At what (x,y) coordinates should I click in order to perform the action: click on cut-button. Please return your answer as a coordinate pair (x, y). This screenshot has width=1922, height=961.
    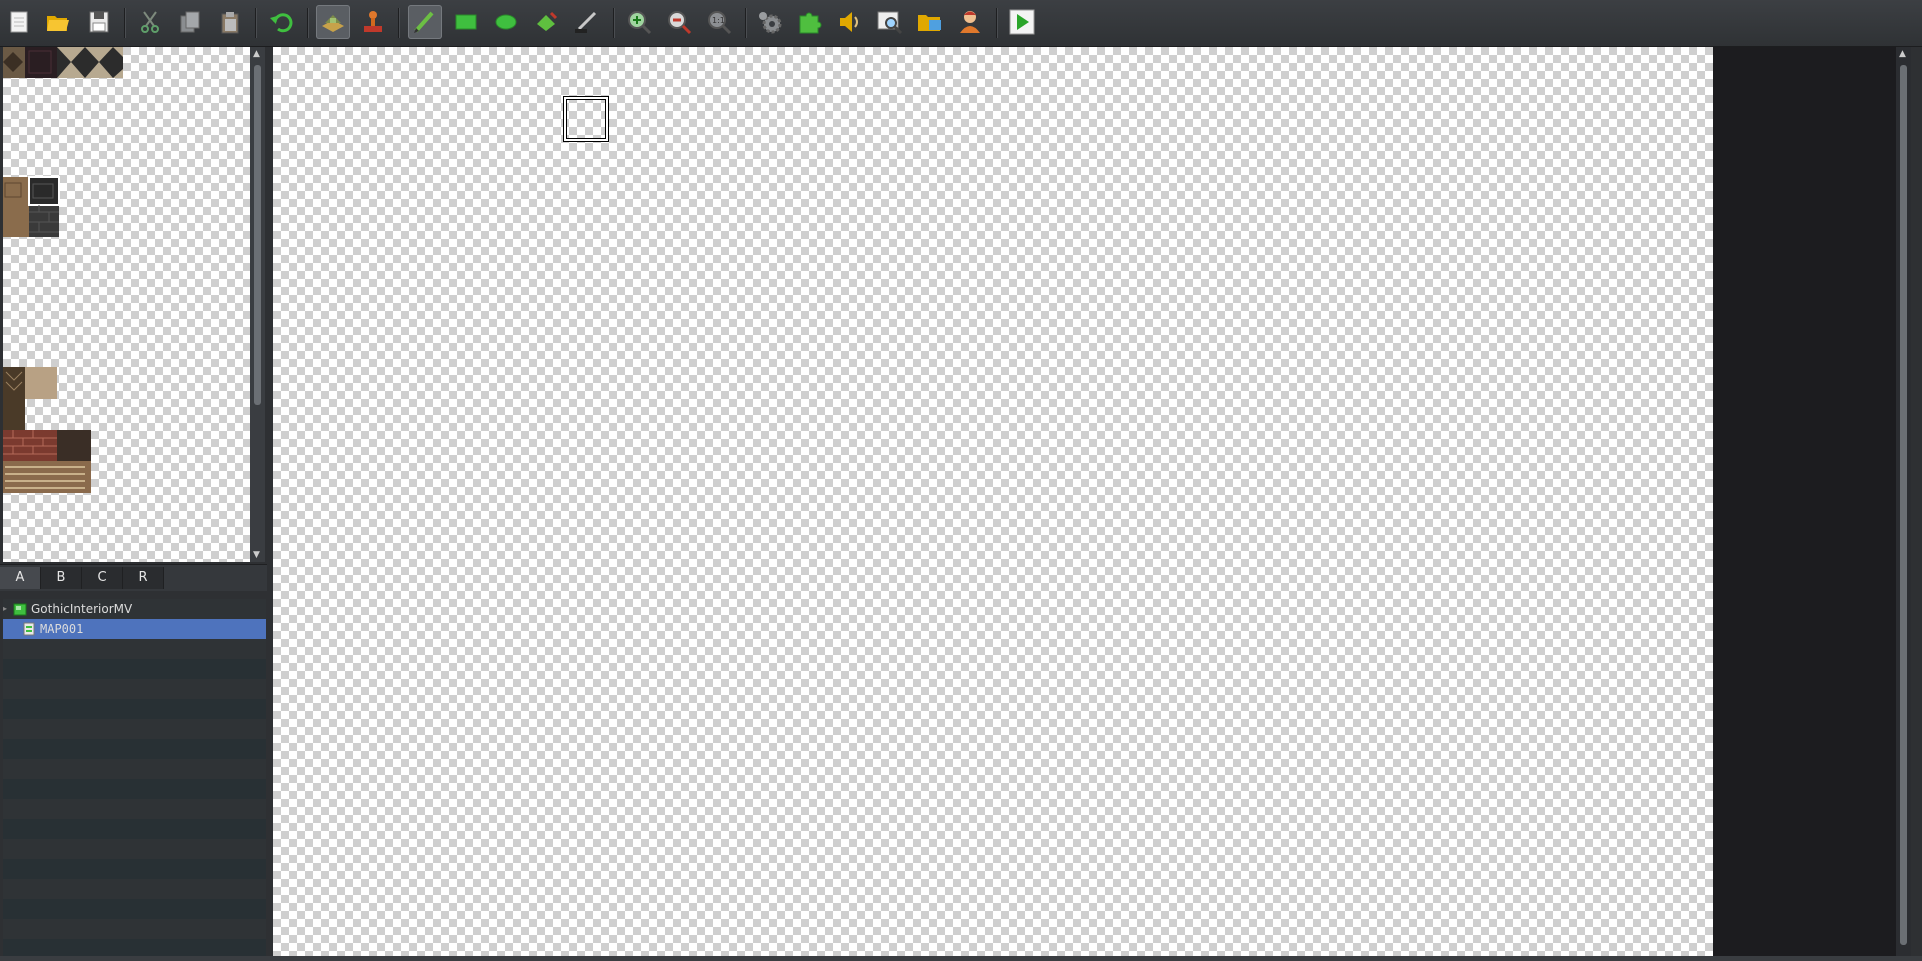
    Looking at the image, I should click on (150, 22).